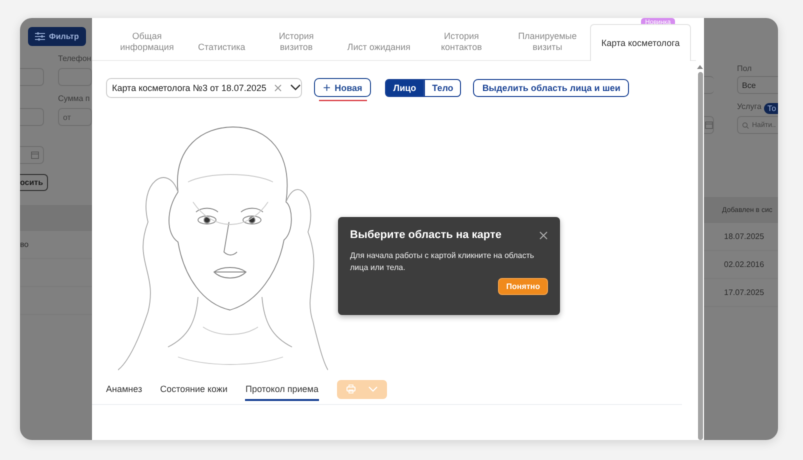  What do you see at coordinates (771, 108) in the screenshot?
I see `service-badge: То` at bounding box center [771, 108].